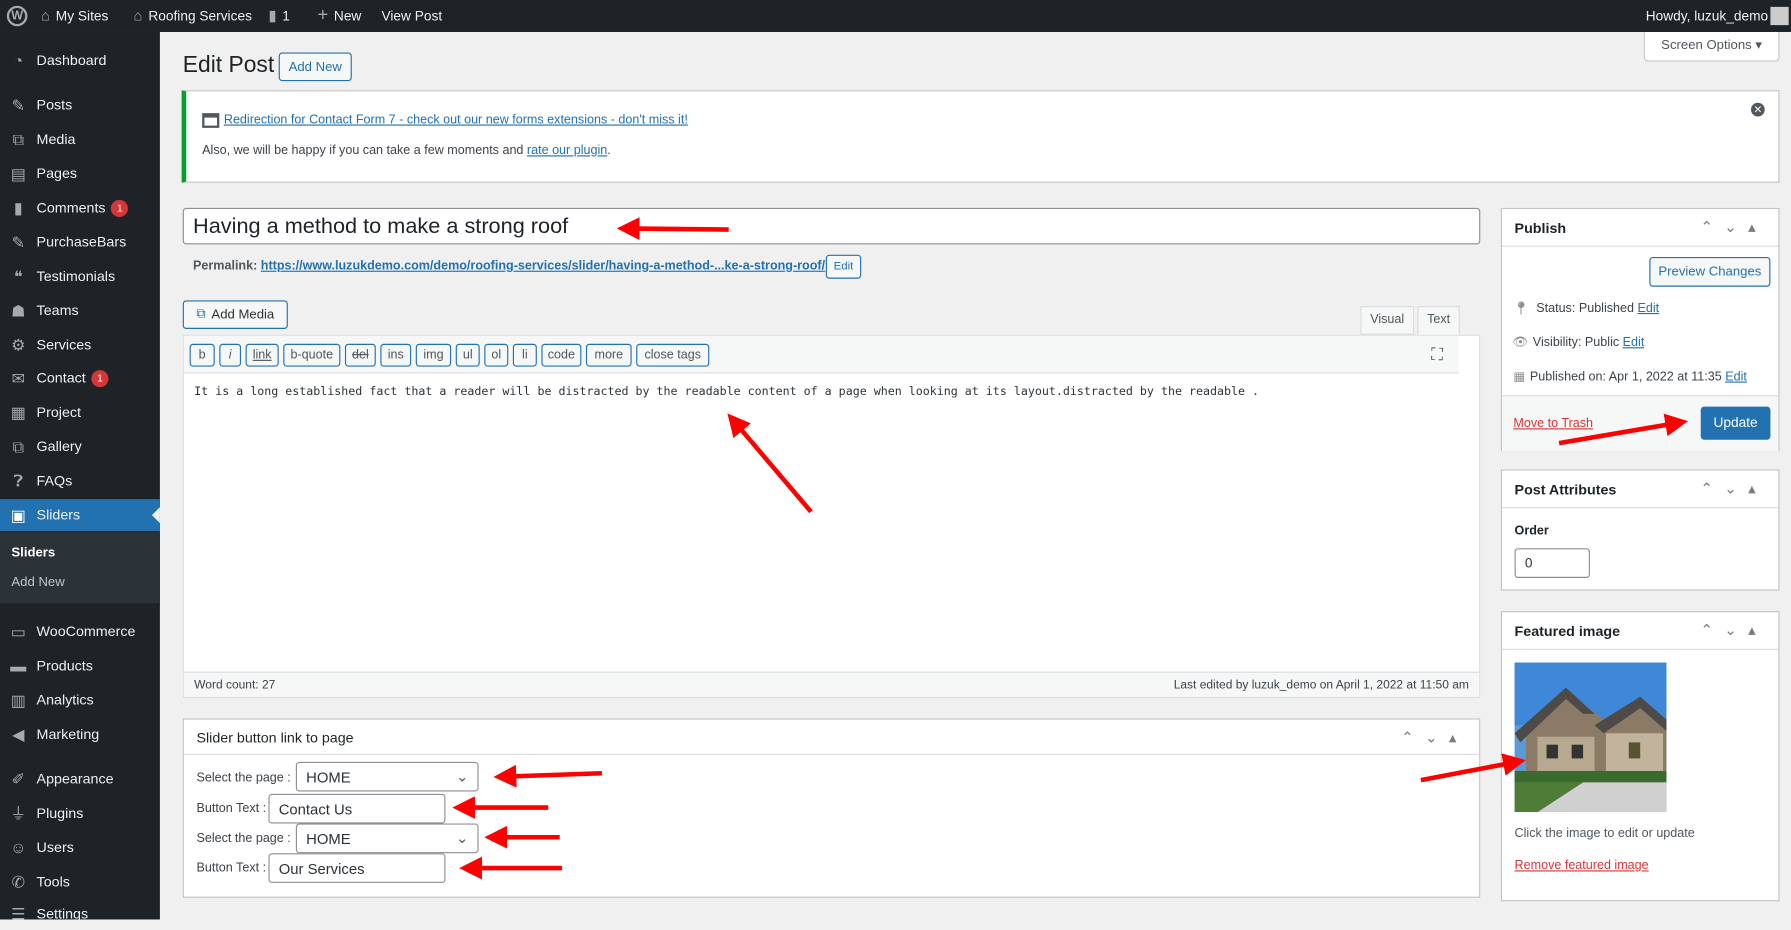  I want to click on site-link: ⌂ Roofing Services, so click(193, 16).